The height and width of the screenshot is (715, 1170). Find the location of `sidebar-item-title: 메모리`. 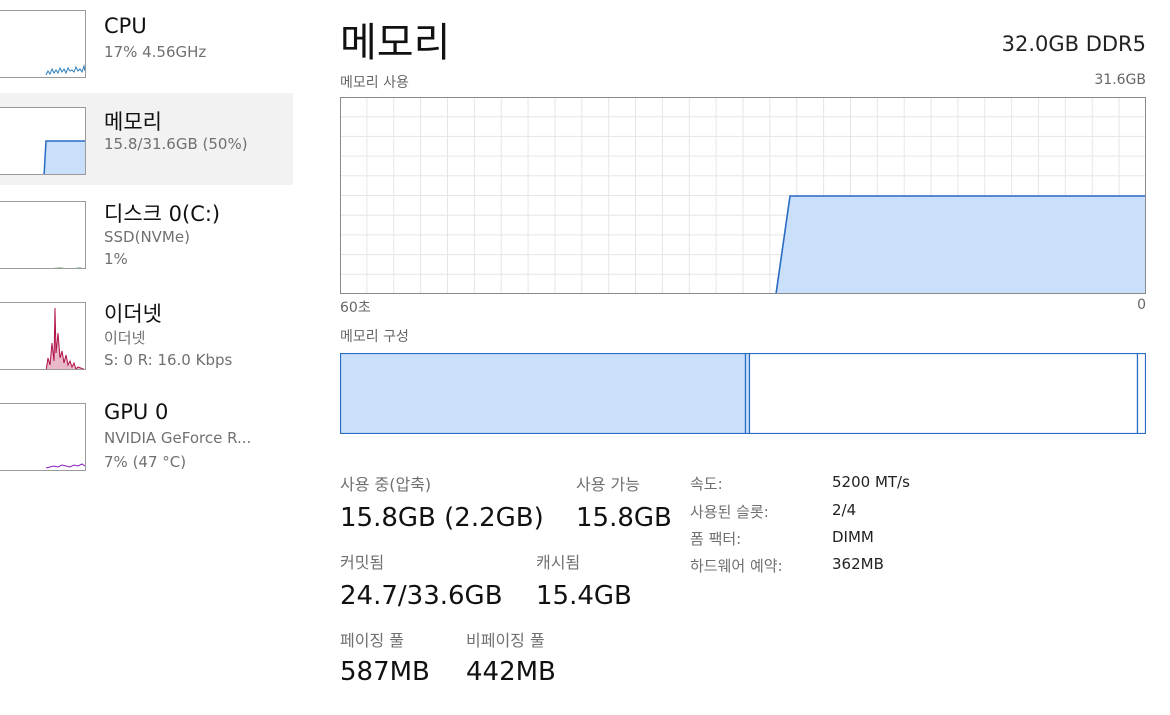

sidebar-item-title: 메모리 is located at coordinates (133, 122).